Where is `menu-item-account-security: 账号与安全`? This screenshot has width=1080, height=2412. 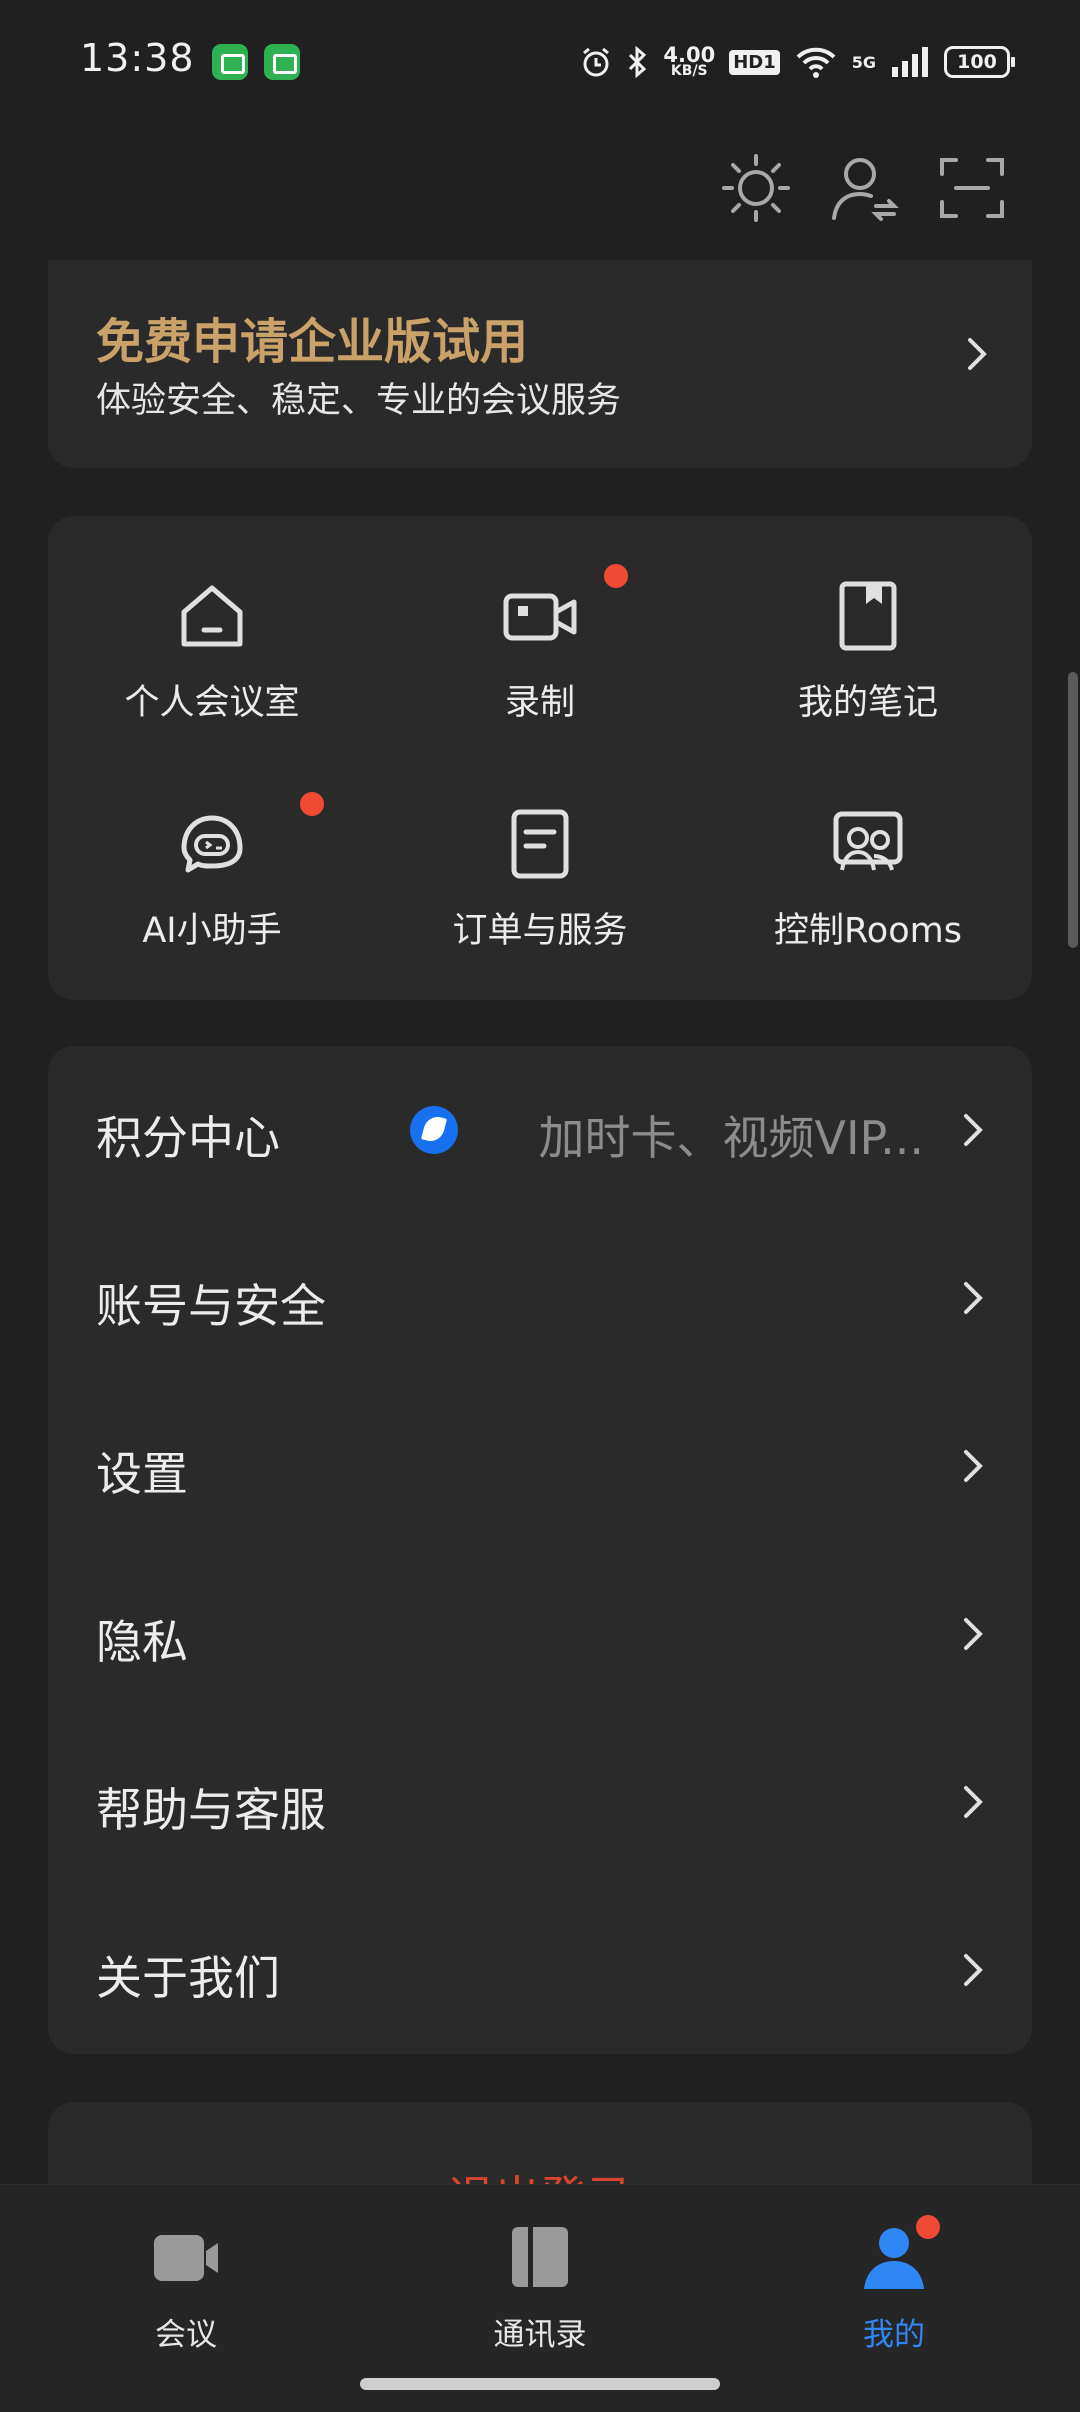 menu-item-account-security: 账号与安全 is located at coordinates (540, 1298).